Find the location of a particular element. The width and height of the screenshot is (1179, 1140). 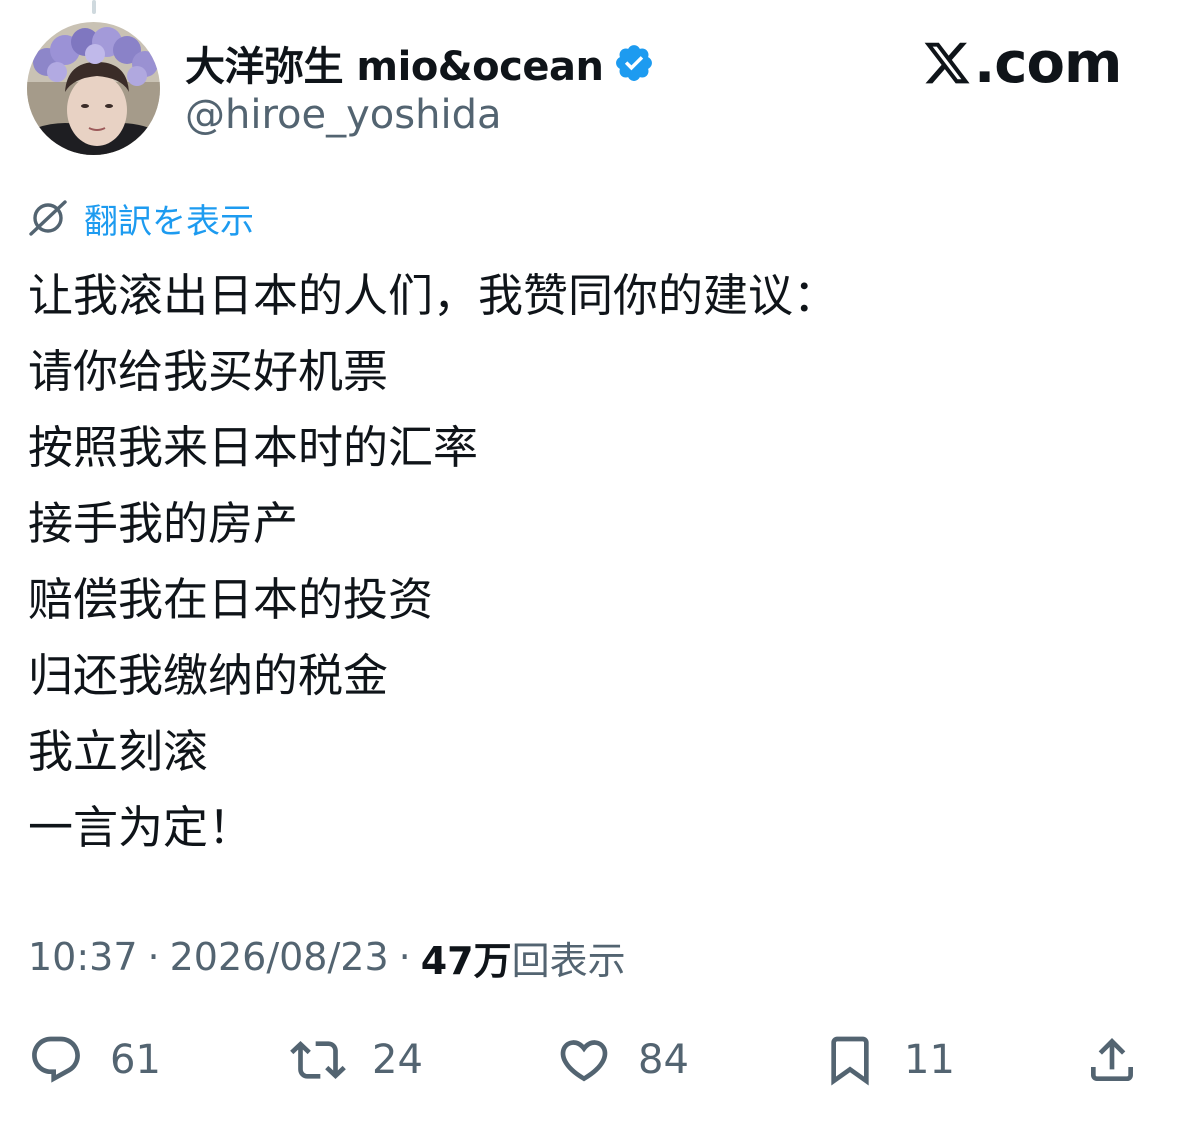

bookmark-icon is located at coordinates (850, 1061).